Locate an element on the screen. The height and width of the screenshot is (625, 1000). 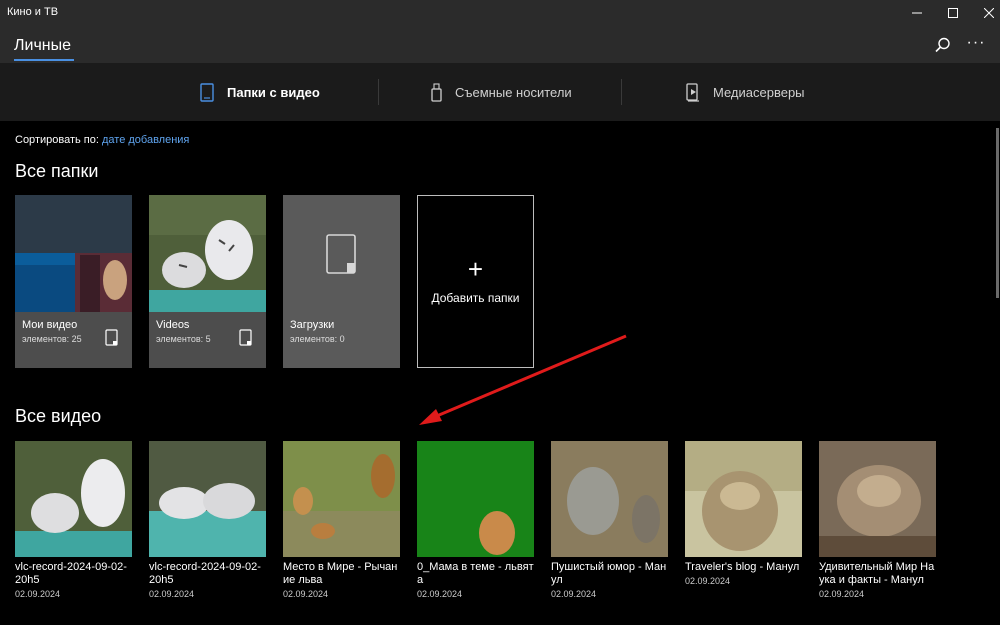
tab-label: Съемные носители is located at coordinates (513, 92).